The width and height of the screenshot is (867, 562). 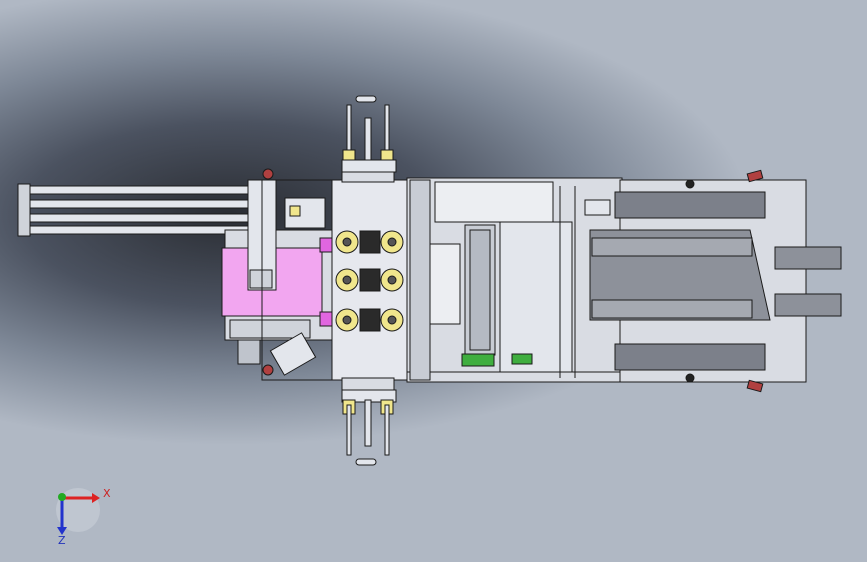 I want to click on central-bearing-block, so click(x=369, y=280).